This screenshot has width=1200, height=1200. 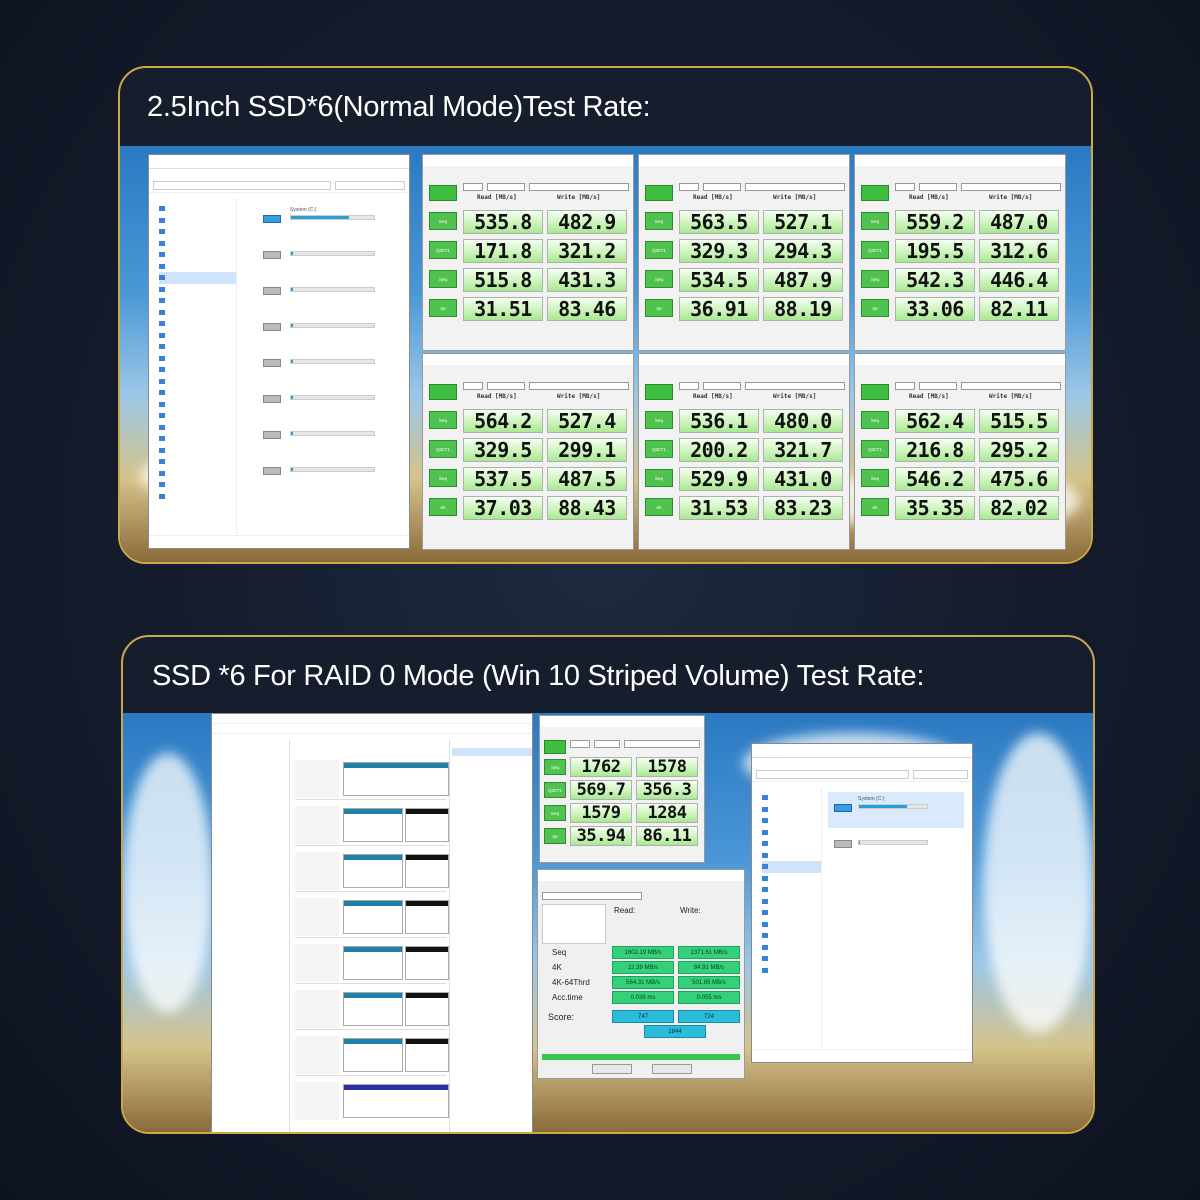 I want to click on abort-button, so click(x=672, y=1069).